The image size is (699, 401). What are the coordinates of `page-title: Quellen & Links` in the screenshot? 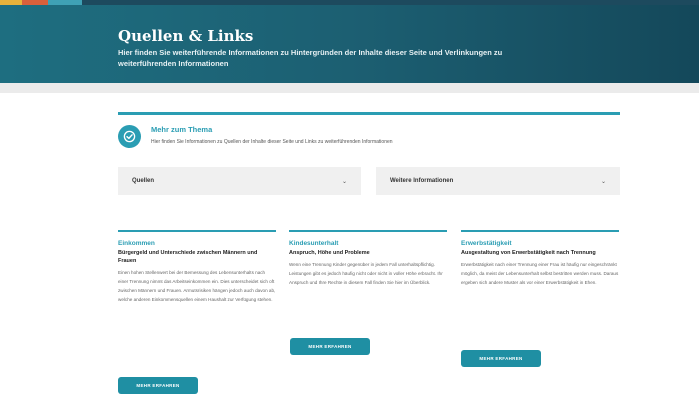 It's located at (186, 36).